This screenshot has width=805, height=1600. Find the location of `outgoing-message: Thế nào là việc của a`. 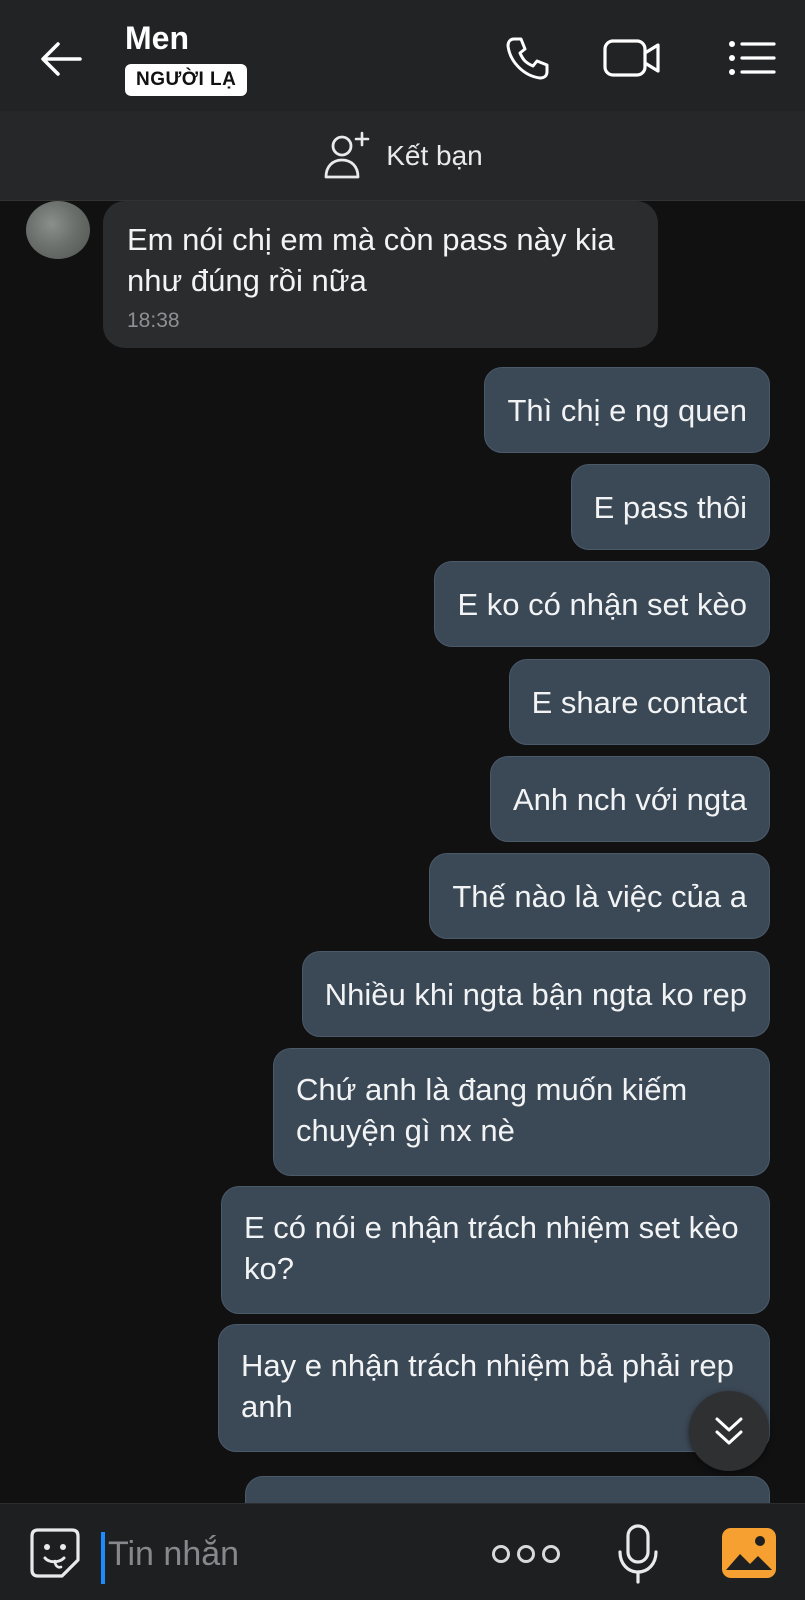

outgoing-message: Thế nào là việc của a is located at coordinates (599, 896).